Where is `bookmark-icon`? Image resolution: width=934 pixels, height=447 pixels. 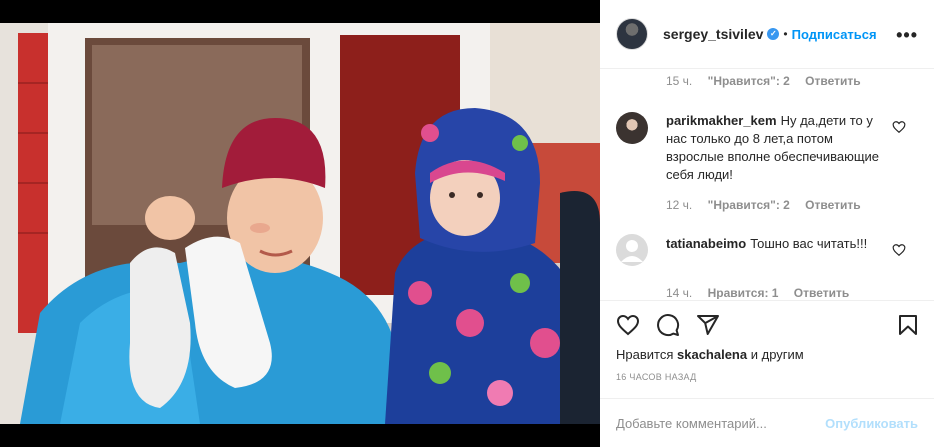 bookmark-icon is located at coordinates (908, 325).